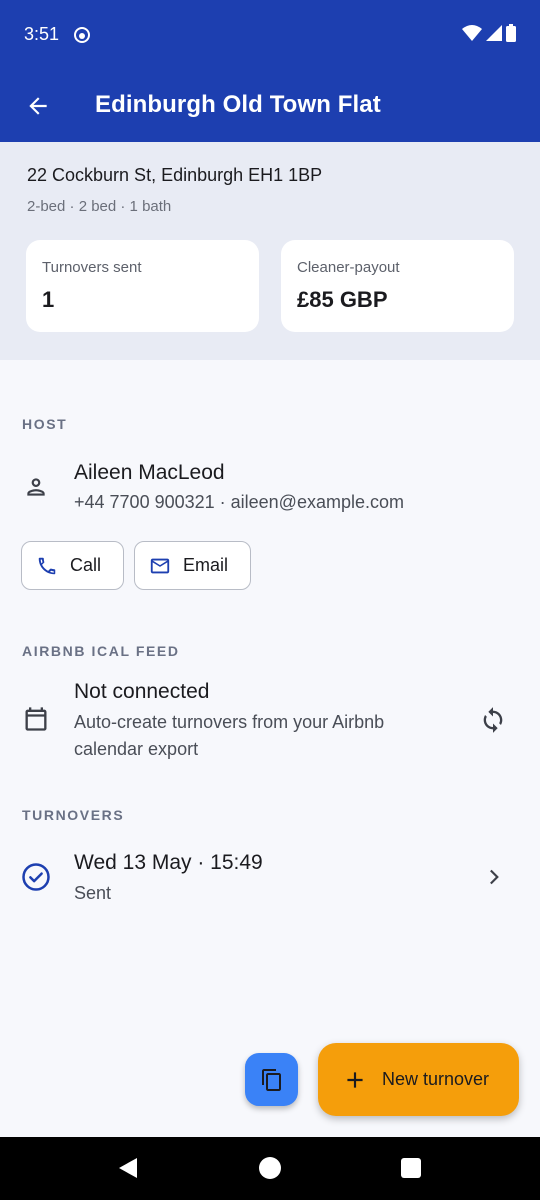 The height and width of the screenshot is (1200, 540). I want to click on mail-icon, so click(160, 565).